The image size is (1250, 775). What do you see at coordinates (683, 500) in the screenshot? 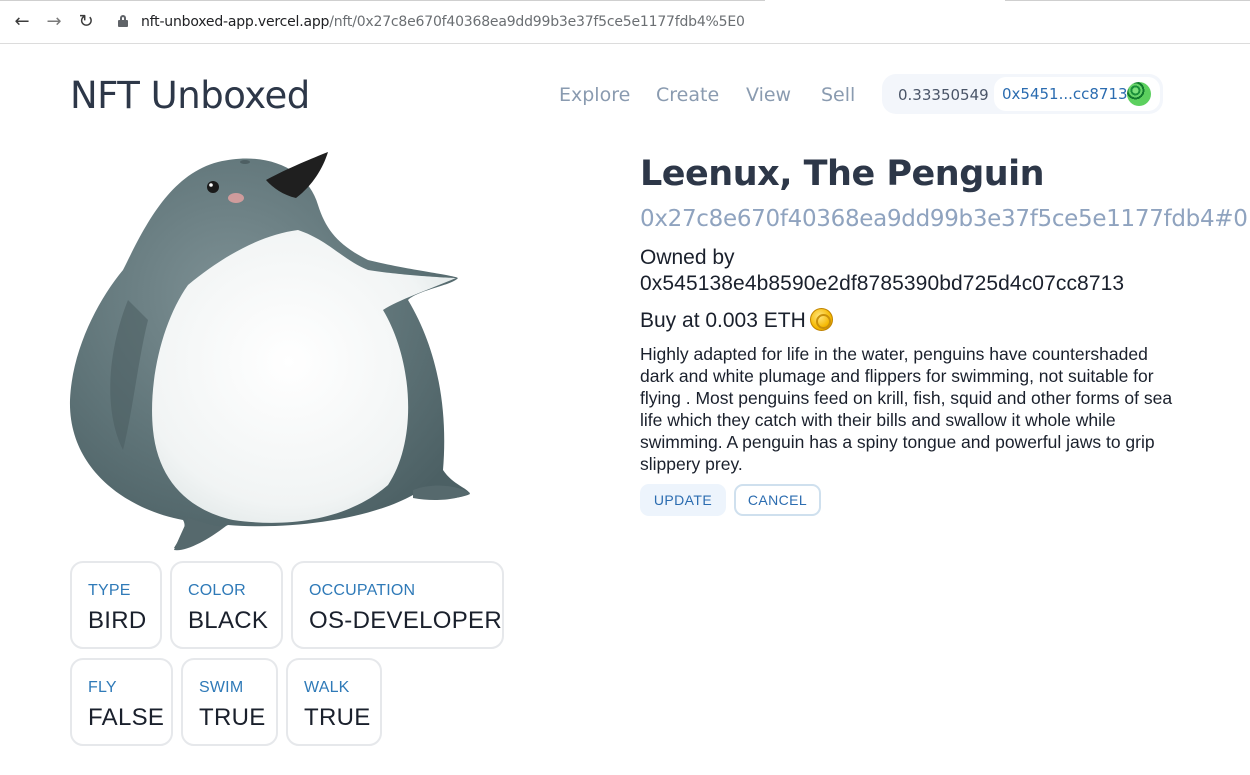
I see `update-button: UPDATE` at bounding box center [683, 500].